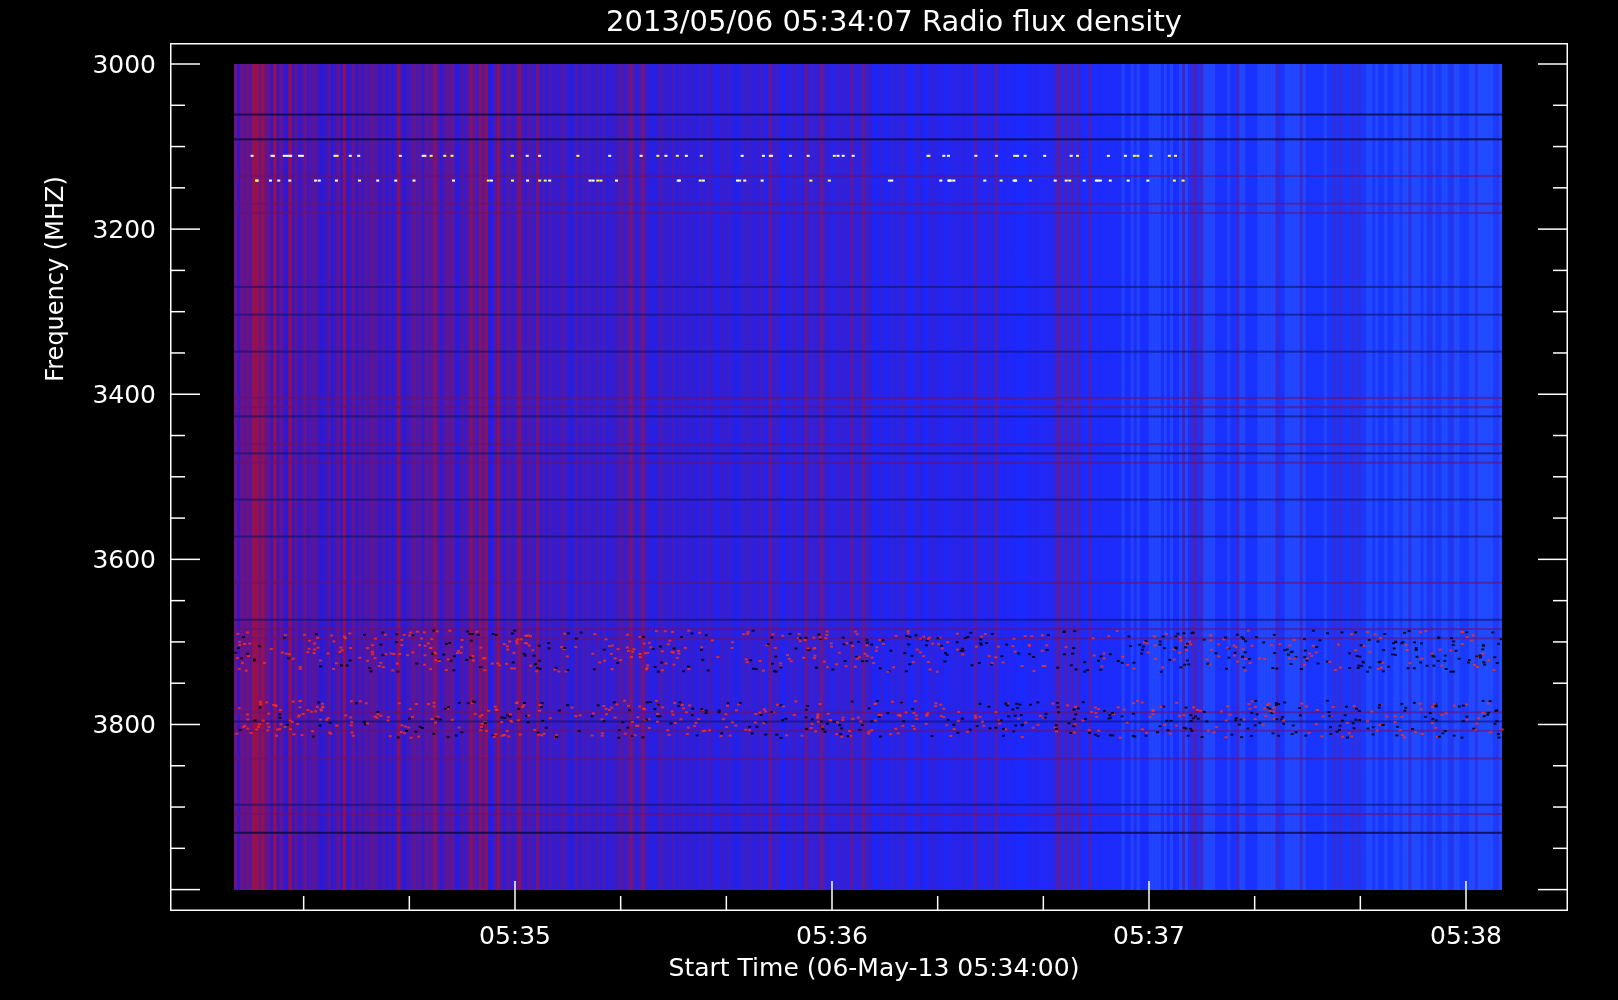 This screenshot has width=1618, height=1000. Describe the element at coordinates (124, 64) in the screenshot. I see `y-tick-label: 3000` at that location.